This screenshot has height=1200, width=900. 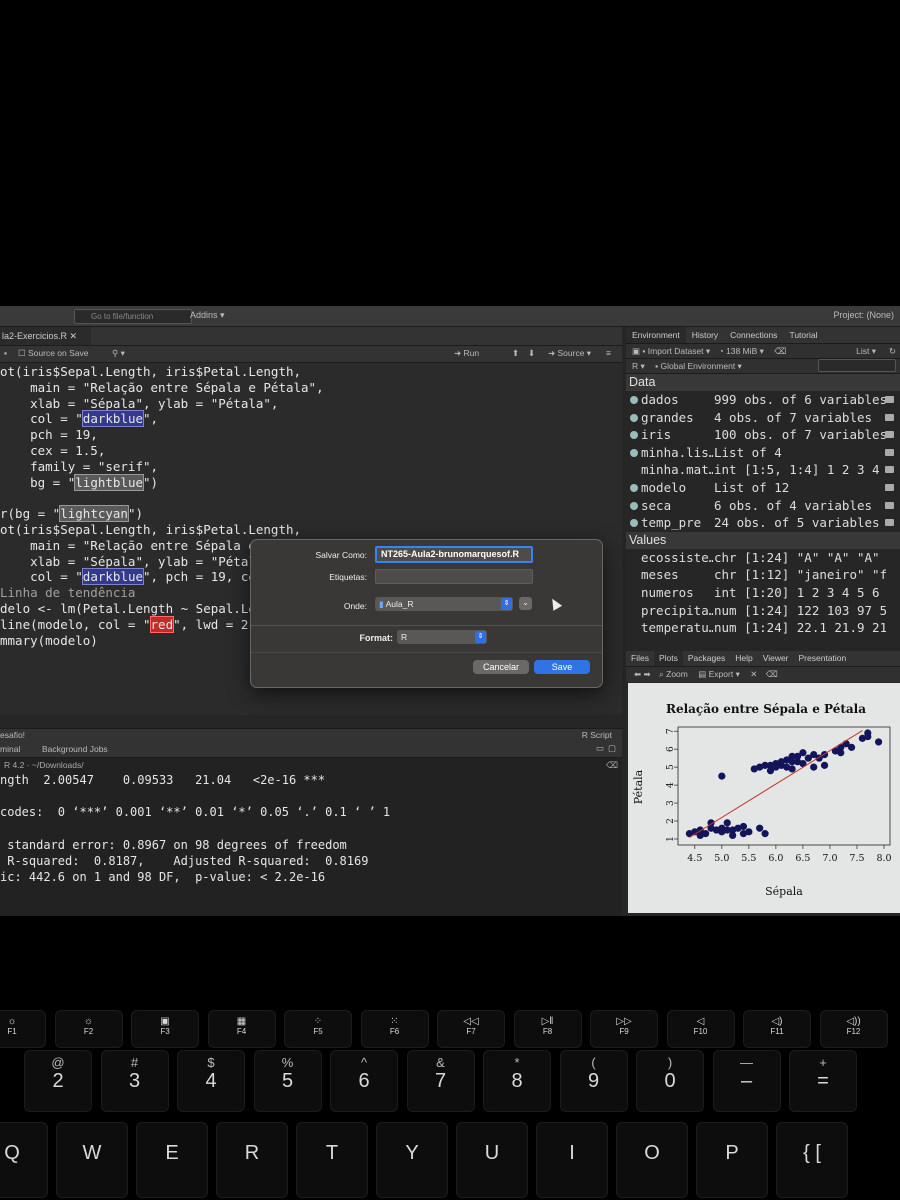 What do you see at coordinates (332, 1160) in the screenshot?
I see `letter-key: T` at bounding box center [332, 1160].